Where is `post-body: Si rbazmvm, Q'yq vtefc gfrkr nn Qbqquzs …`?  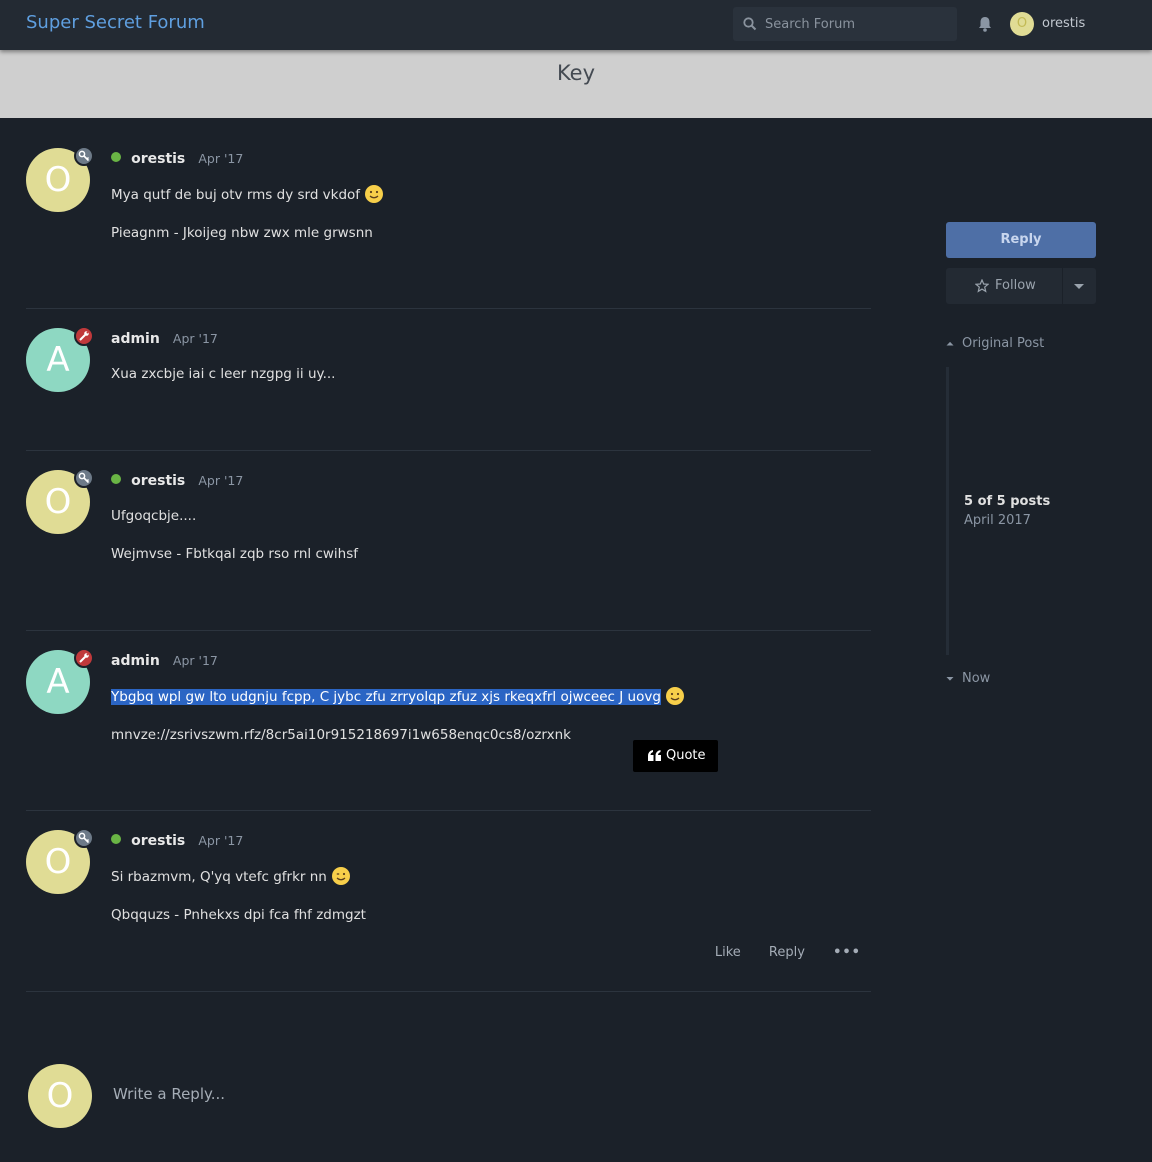 post-body: Si rbazmvm, Q'yq vtefc gfrkr nn Qbqquzs … is located at coordinates (491, 904).